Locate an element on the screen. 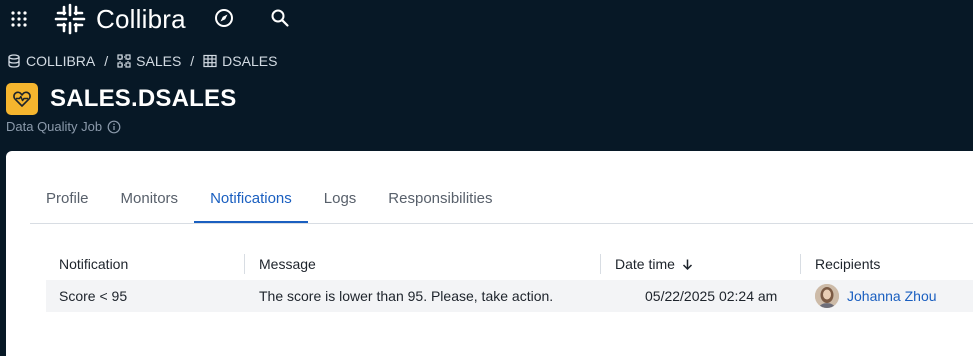 This screenshot has width=973, height=356. breadcrumb-item-sales: SALES is located at coordinates (149, 61).